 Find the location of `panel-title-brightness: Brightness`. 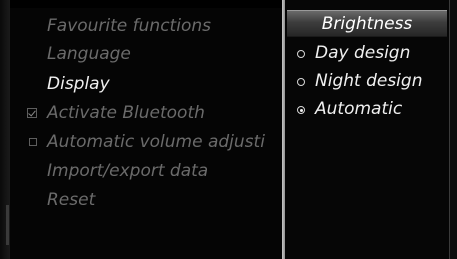

panel-title-brightness: Brightness is located at coordinates (367, 23).